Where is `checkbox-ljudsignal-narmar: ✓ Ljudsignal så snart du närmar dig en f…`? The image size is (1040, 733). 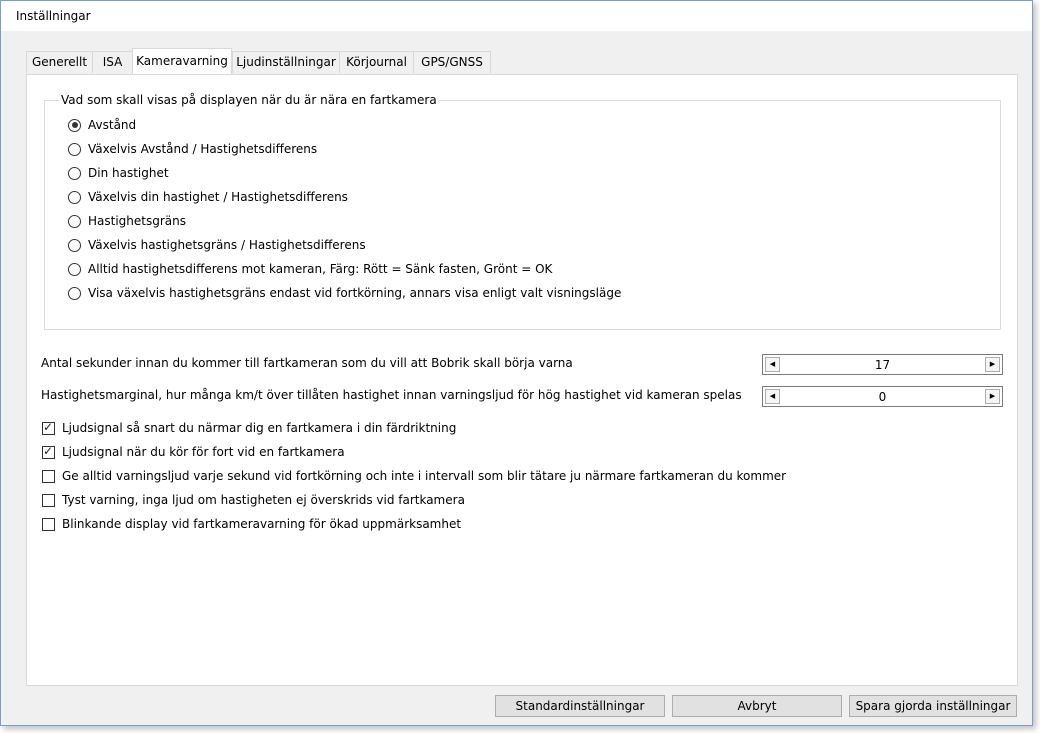
checkbox-ljudsignal-narmar: ✓ Ljudsignal så snart du närmar dig en f… is located at coordinates (249, 428).